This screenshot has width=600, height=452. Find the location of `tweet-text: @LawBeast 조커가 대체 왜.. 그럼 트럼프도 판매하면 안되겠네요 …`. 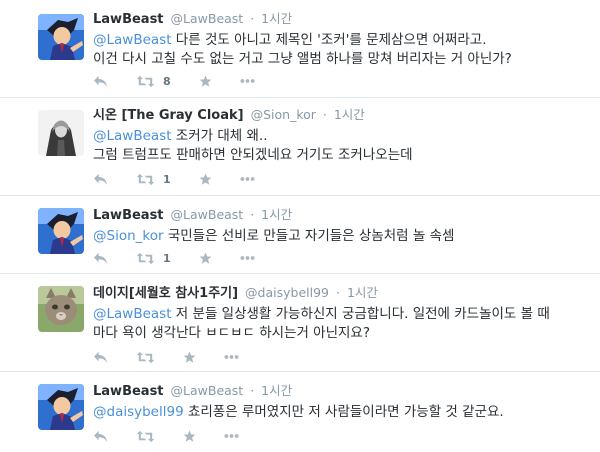

tweet-text: @LawBeast 조커가 대체 왜.. 그럼 트럼프도 판매하면 안되겠네요 … is located at coordinates (341, 146).